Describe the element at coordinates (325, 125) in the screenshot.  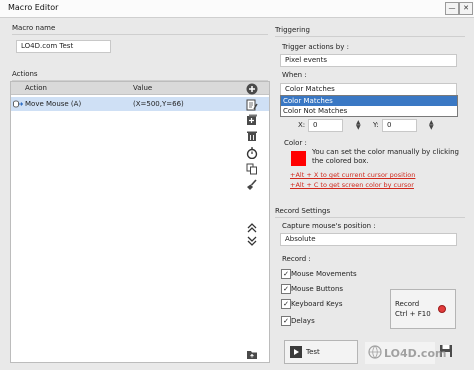
I see `x-input: 0` at that location.